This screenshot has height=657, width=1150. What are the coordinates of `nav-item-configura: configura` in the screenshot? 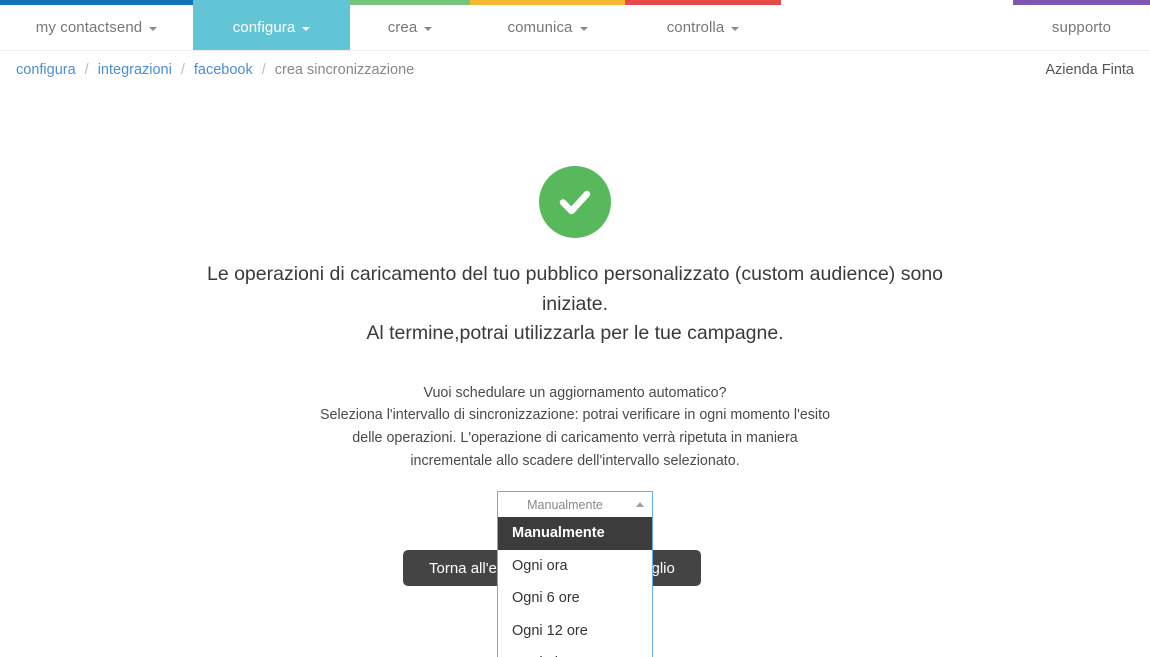 It's located at (271, 27).